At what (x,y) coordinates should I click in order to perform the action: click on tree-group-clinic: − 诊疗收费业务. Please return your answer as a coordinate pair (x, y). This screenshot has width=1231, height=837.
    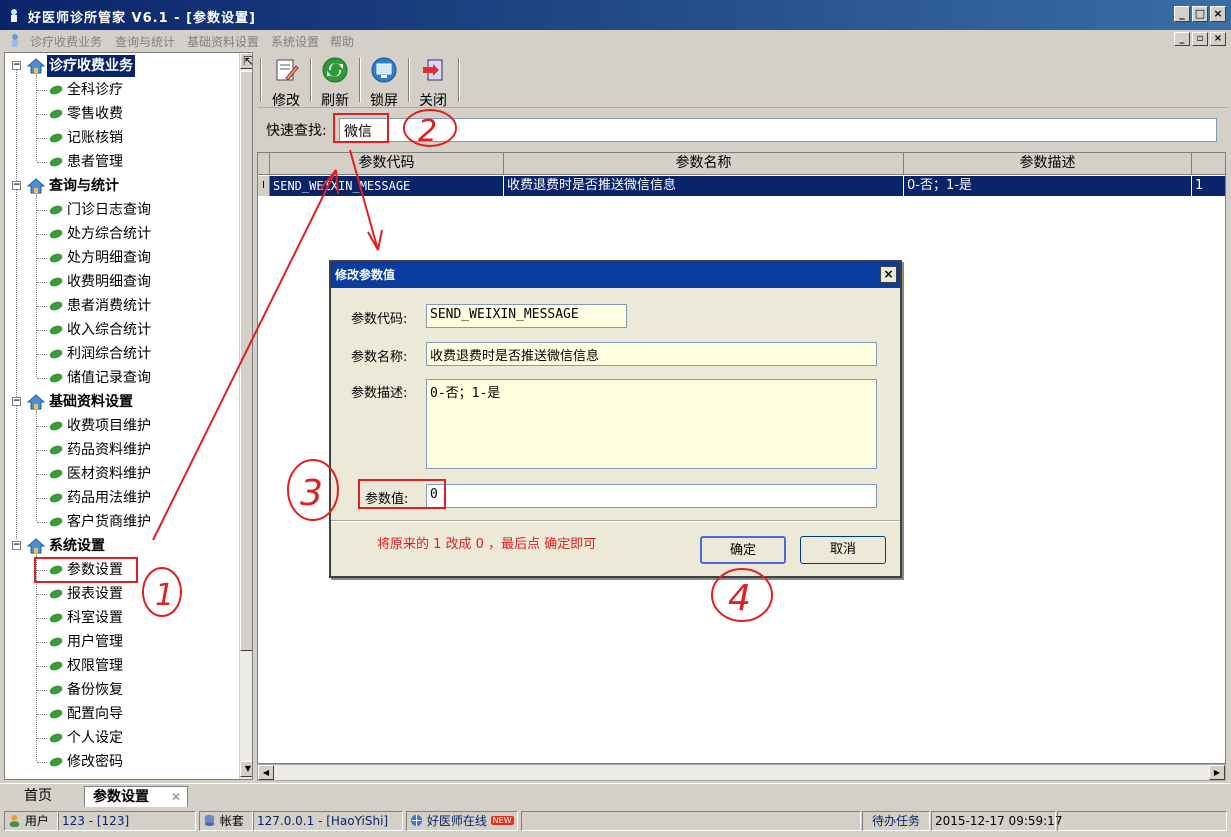
    Looking at the image, I should click on (120, 66).